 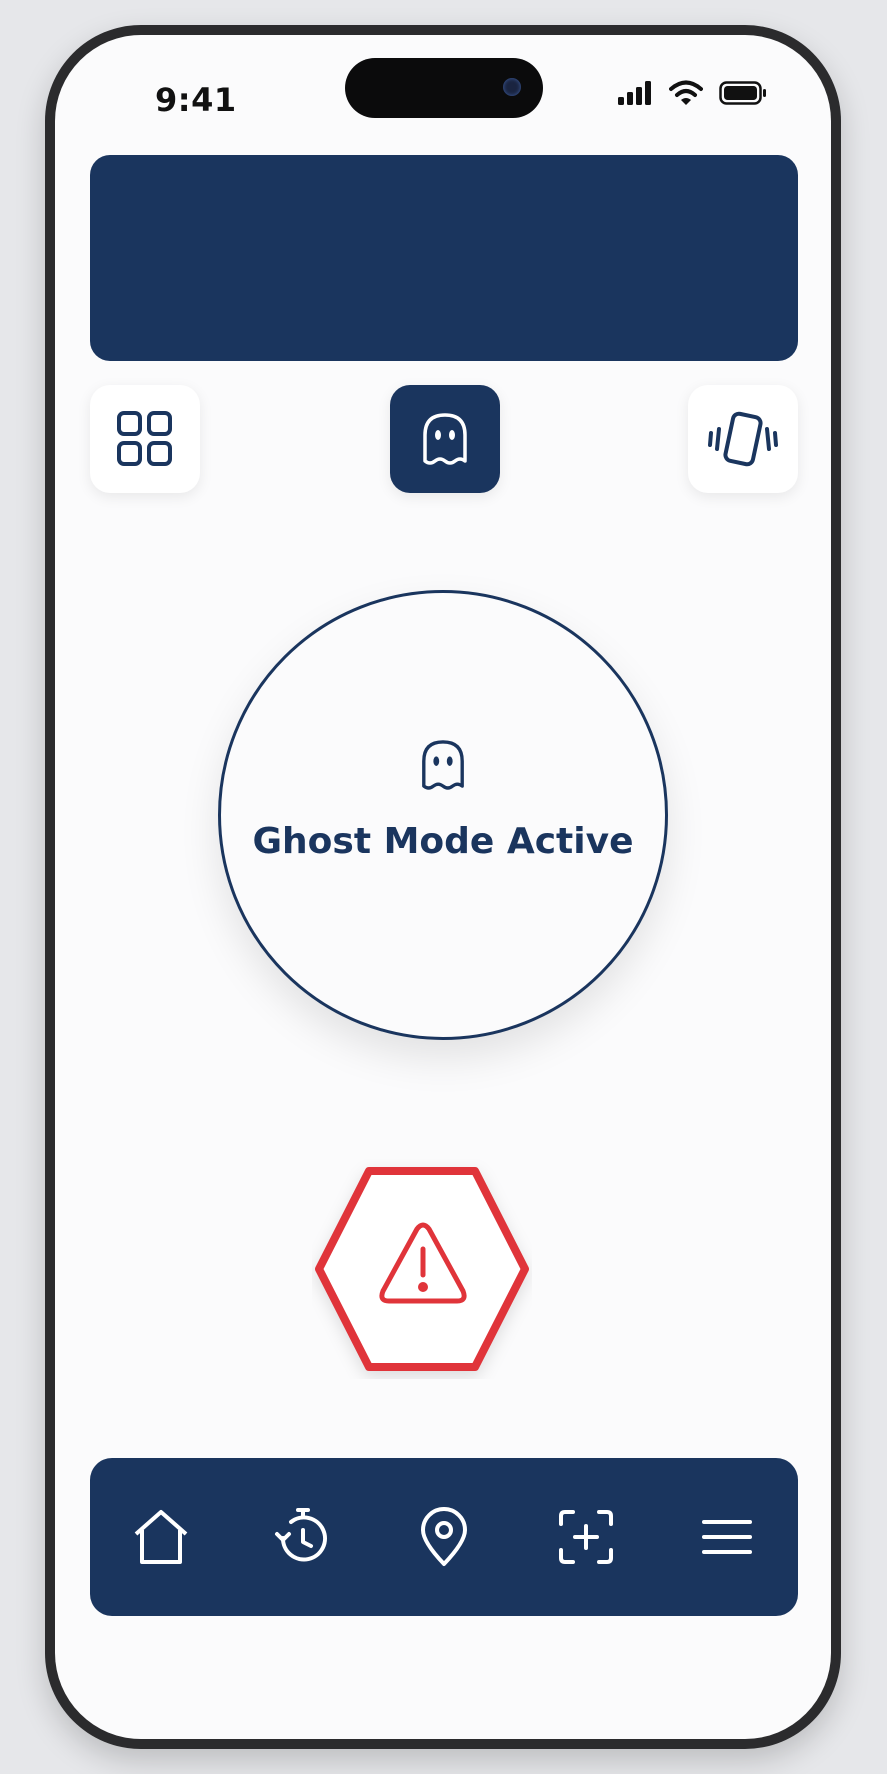 I want to click on grid-icon, so click(x=144, y=438).